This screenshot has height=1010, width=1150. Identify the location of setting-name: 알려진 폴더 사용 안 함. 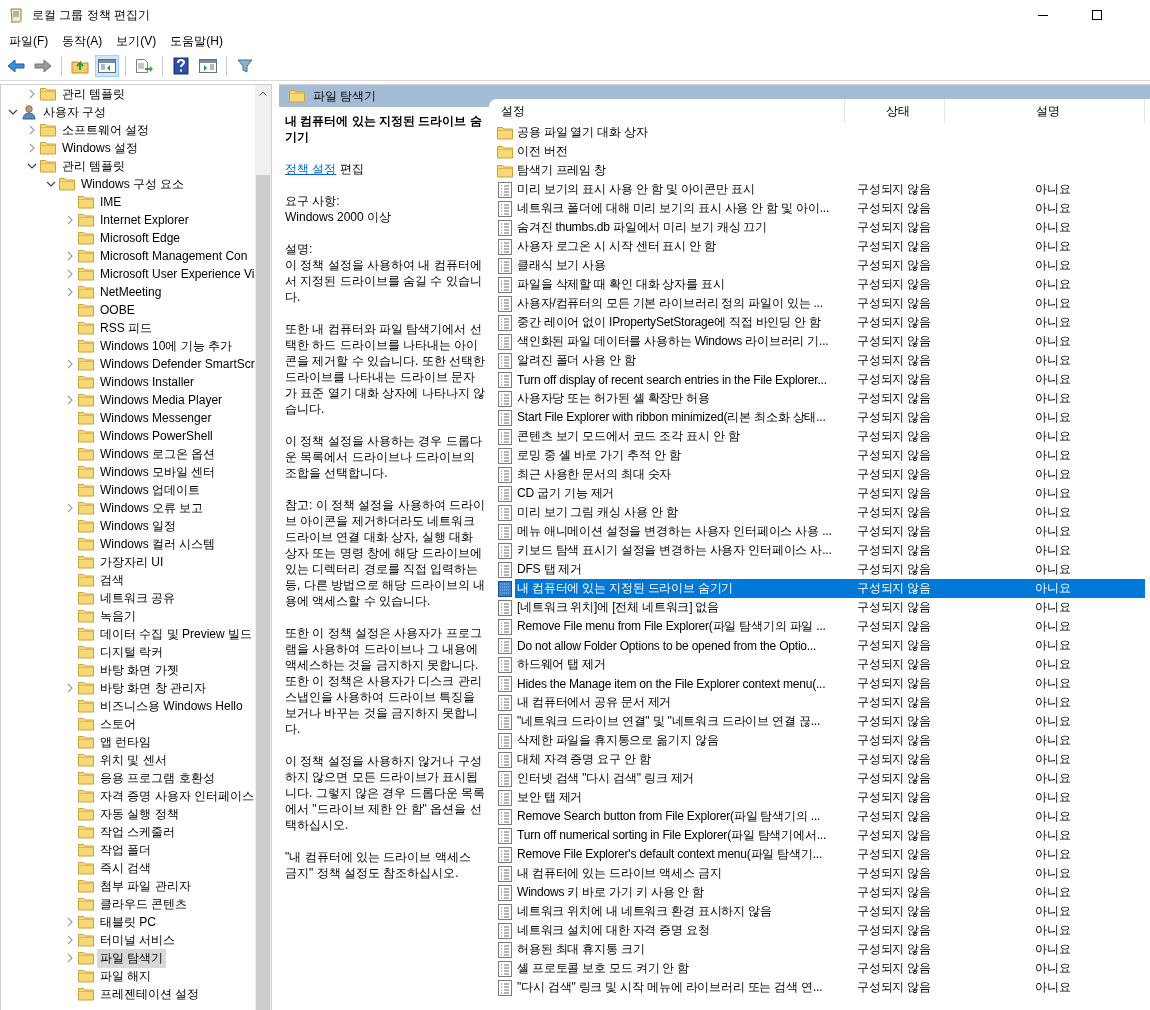
(680, 360).